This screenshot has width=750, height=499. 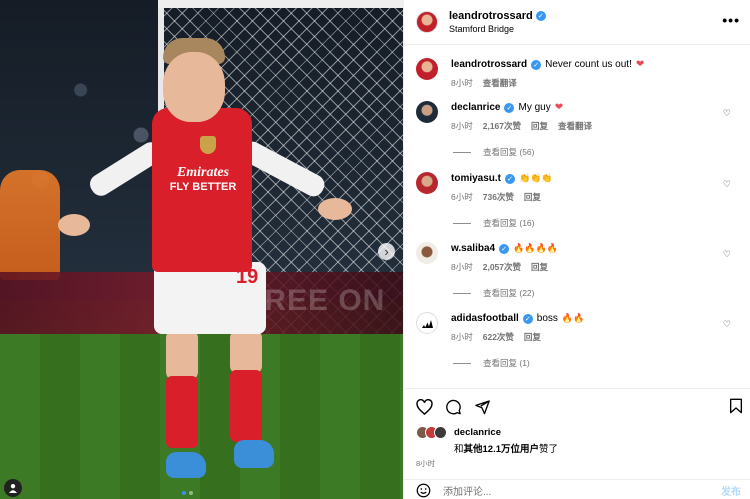 I want to click on author-avatar, so click(x=427, y=22).